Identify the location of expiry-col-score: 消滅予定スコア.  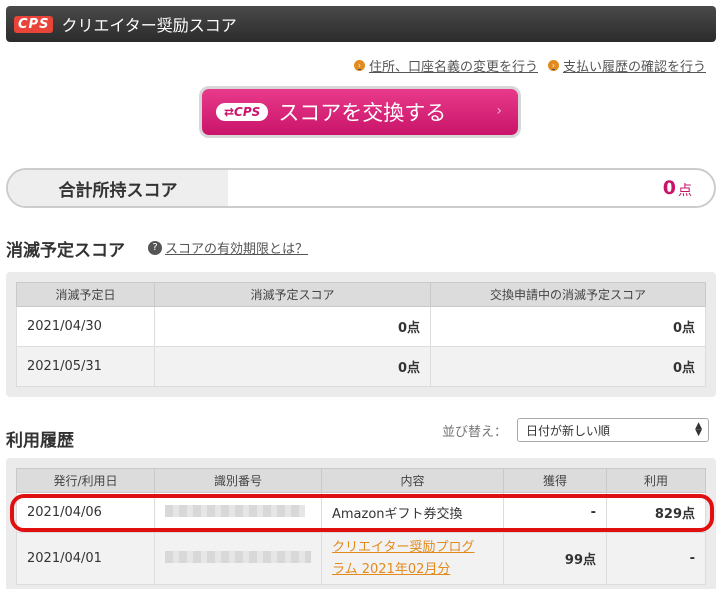
(292, 294).